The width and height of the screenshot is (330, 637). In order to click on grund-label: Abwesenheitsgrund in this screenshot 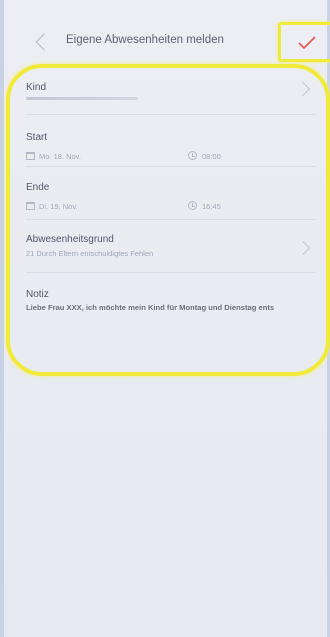, I will do `click(70, 239)`.